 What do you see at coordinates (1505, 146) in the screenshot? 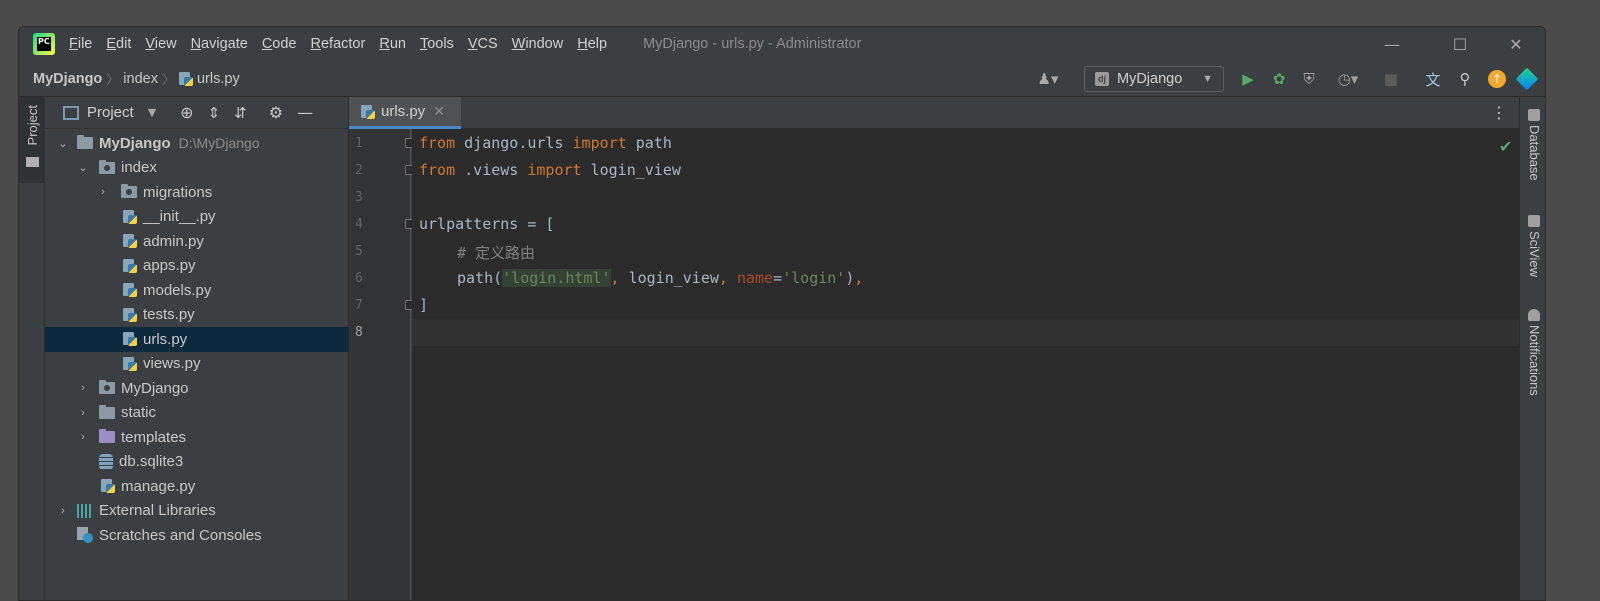
I see `no-problems-check-icon: ✔` at bounding box center [1505, 146].